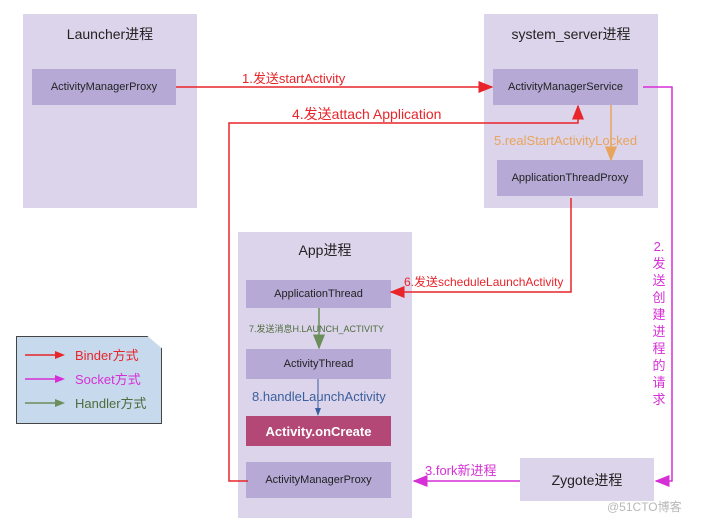 The image size is (702, 524). Describe the element at coordinates (45, 354) in the screenshot. I see `binder-arrow-icon` at that location.